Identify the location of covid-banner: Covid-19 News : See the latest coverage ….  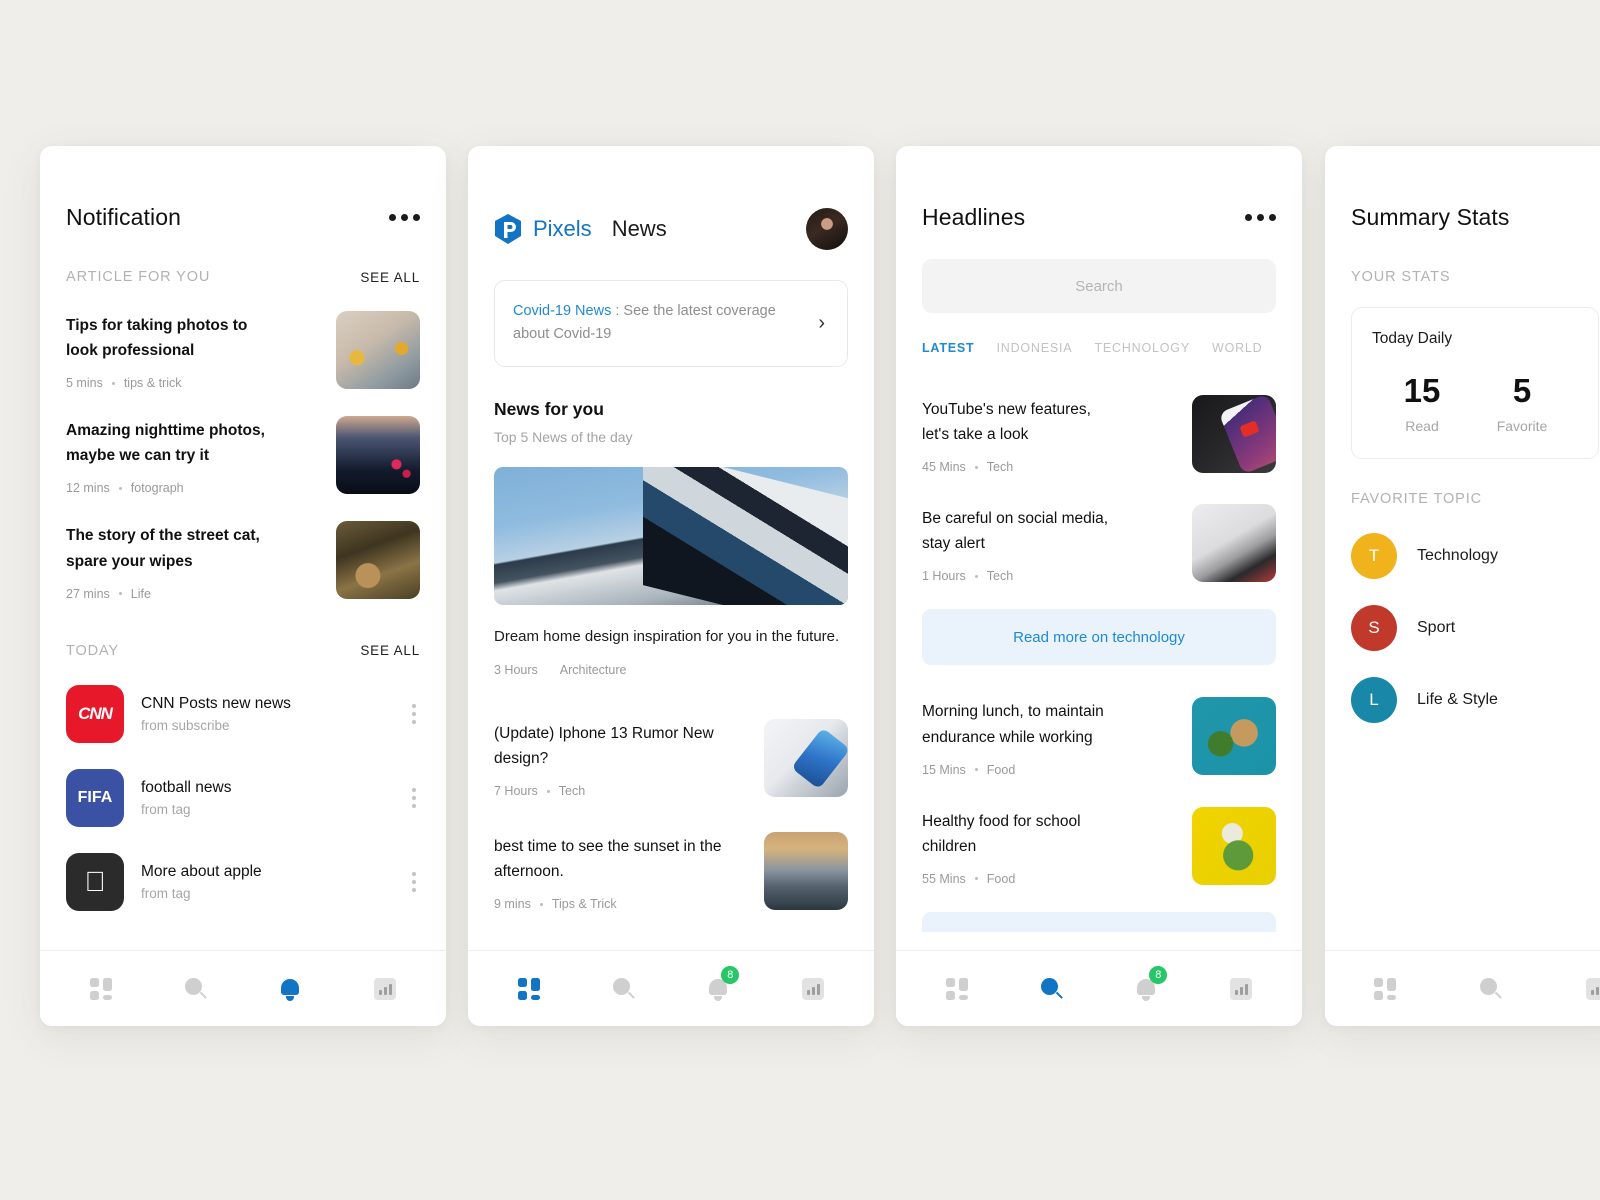
(671, 323).